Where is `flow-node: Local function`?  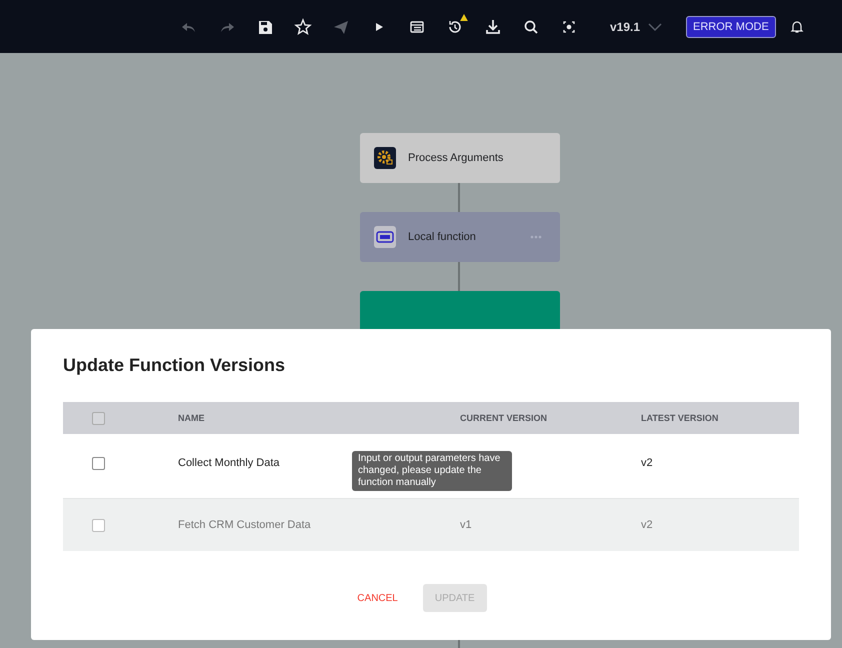 flow-node: Local function is located at coordinates (460, 237).